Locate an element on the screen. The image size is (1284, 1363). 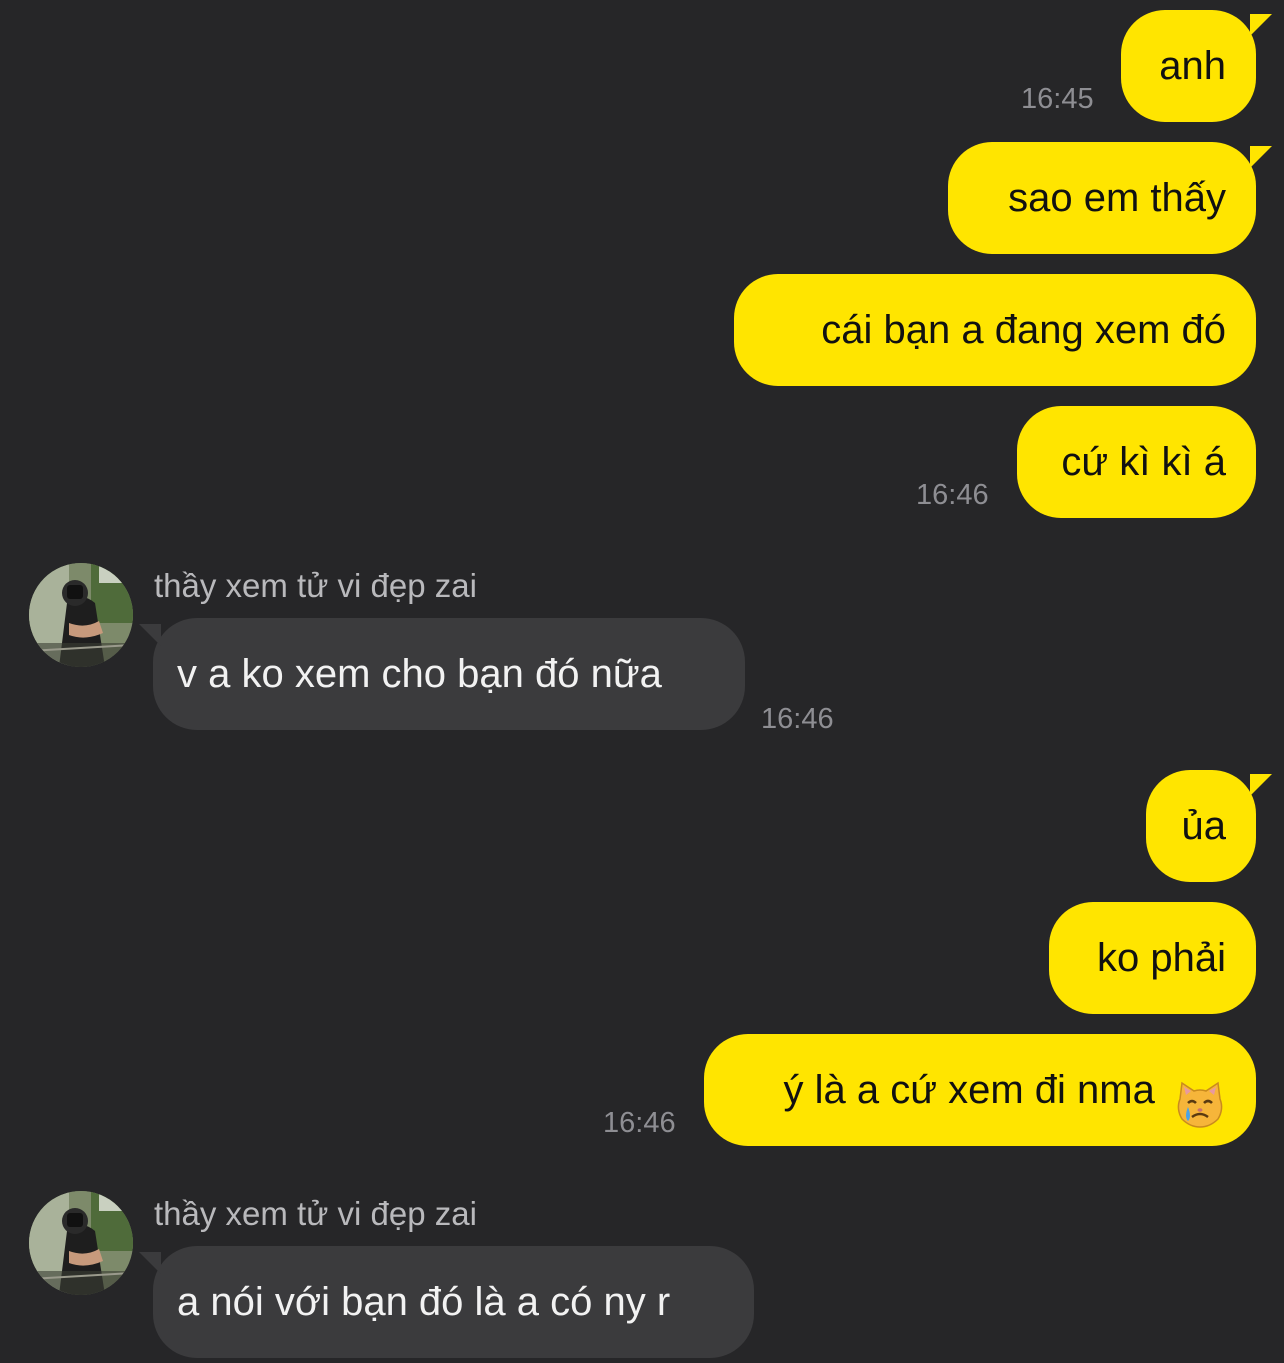
outgoing-message-bubble: ủa is located at coordinates (1209, 826).